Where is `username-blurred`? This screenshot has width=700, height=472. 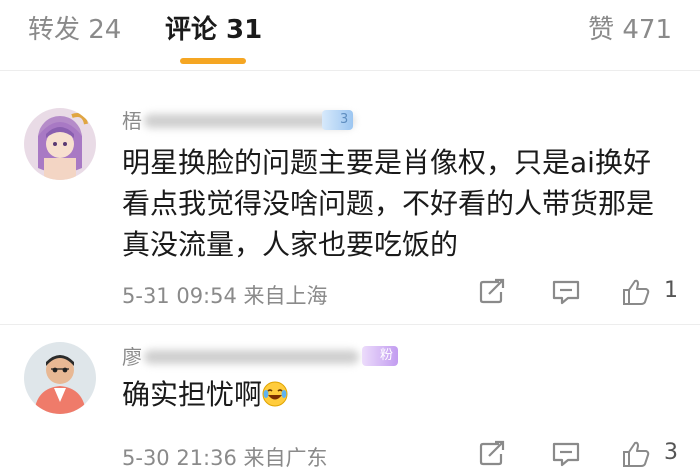
username-blurred is located at coordinates (251, 357).